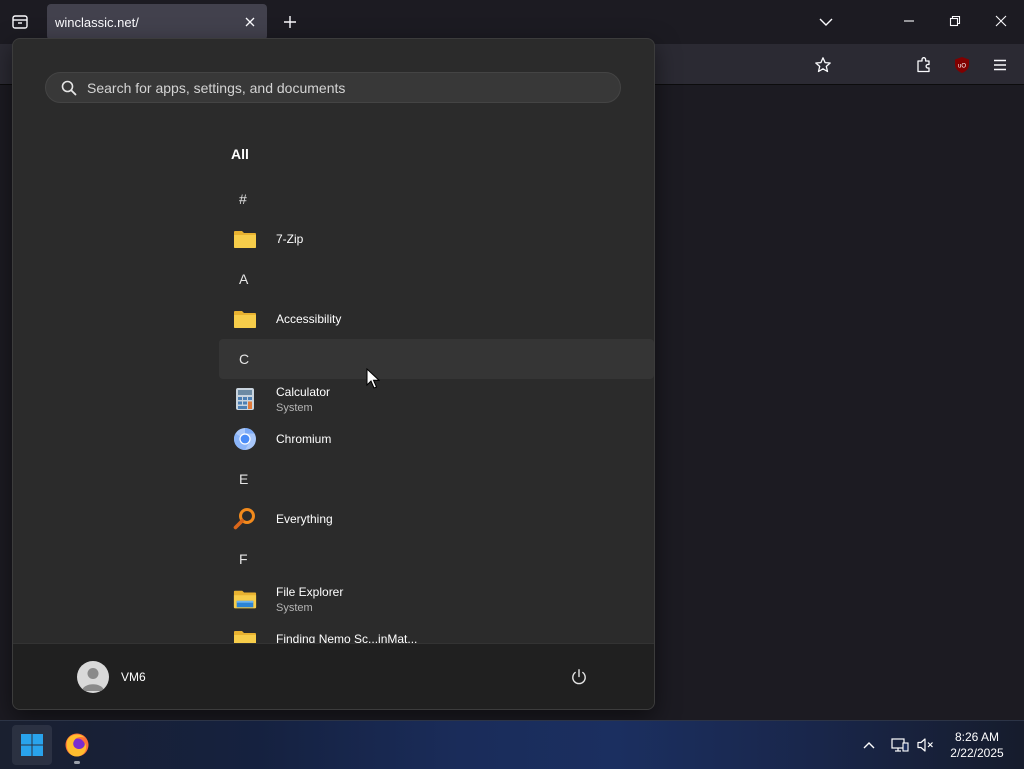  Describe the element at coordinates (243, 559) in the screenshot. I see `letter-header-label: F` at that location.